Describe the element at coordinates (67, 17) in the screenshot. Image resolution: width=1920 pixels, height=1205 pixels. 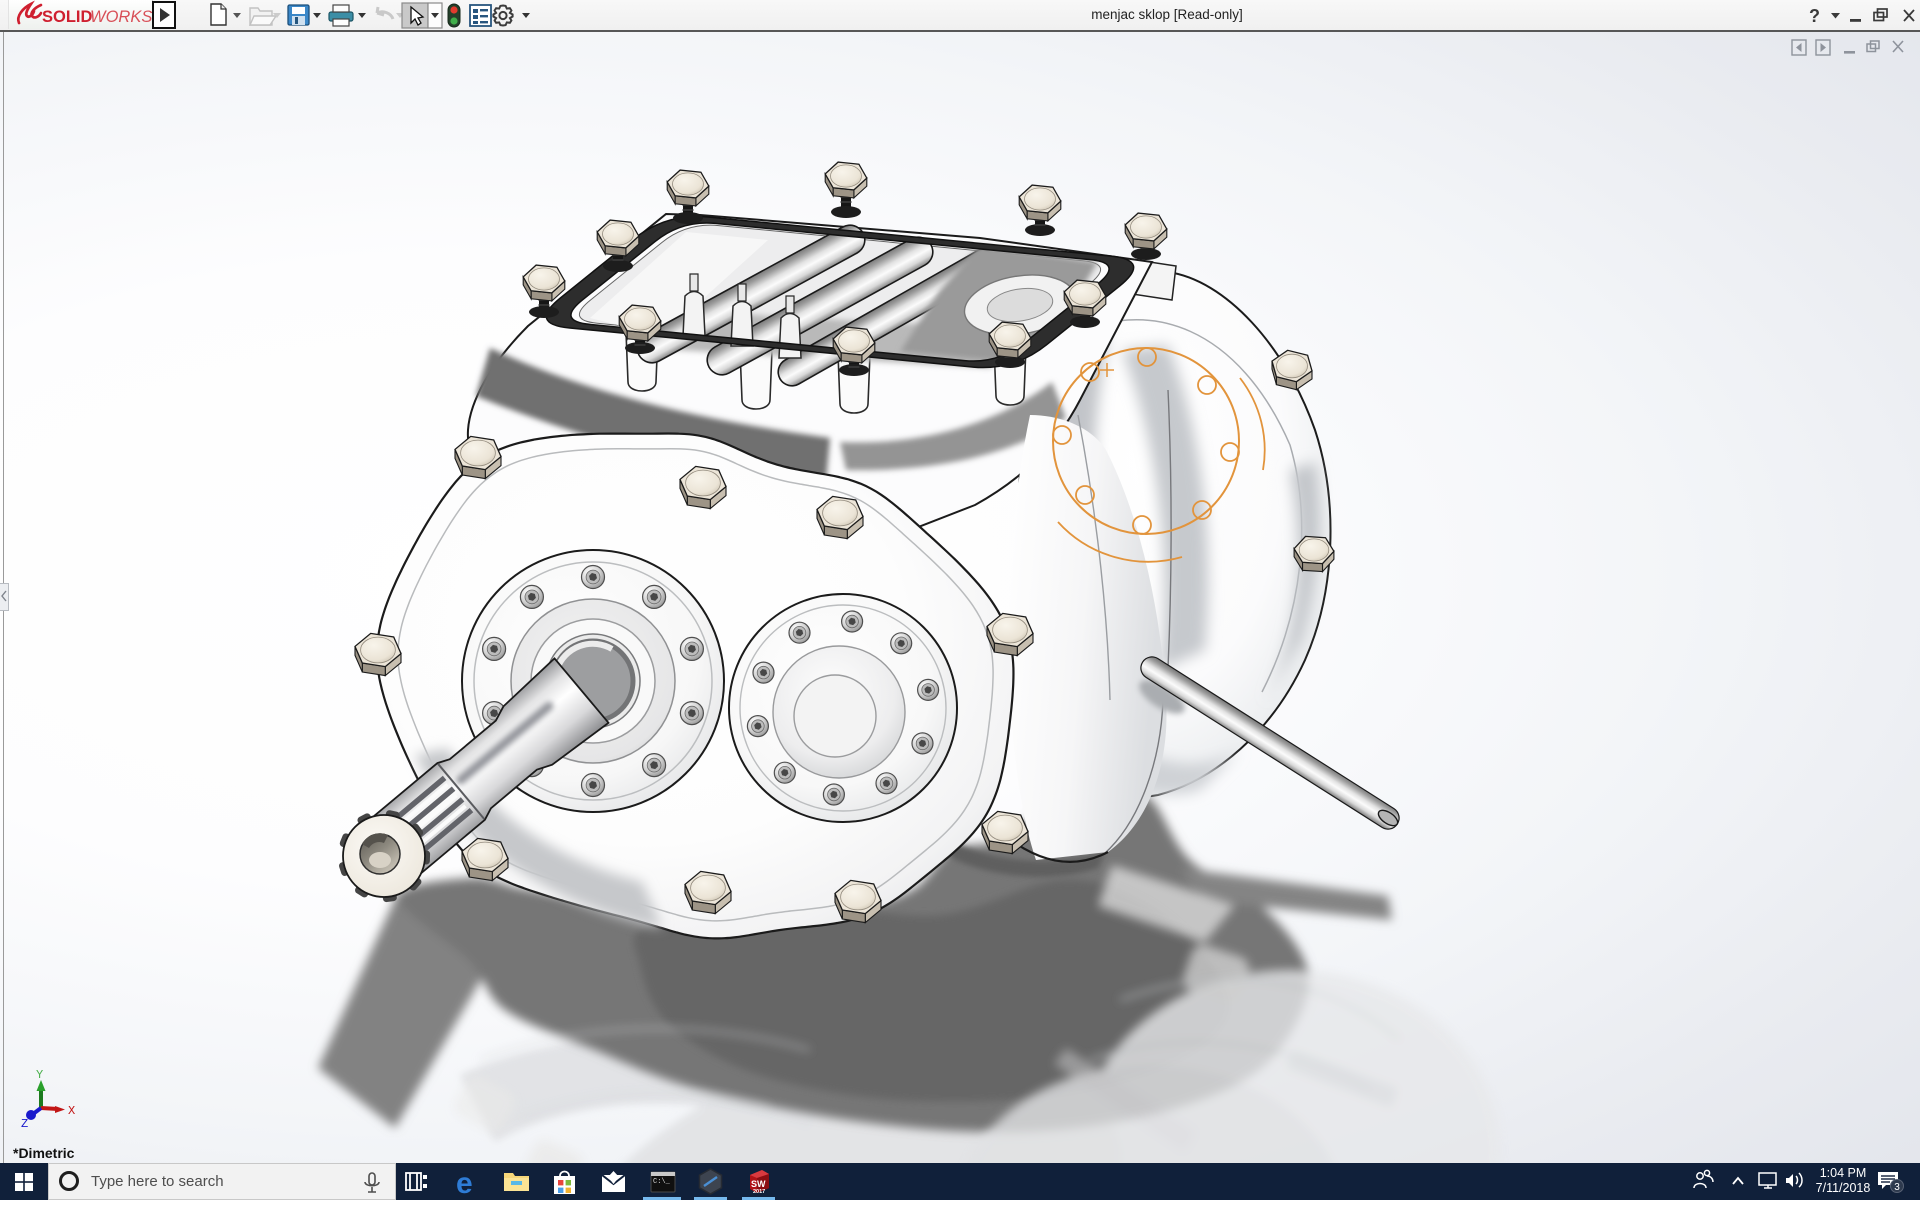
I see `svg-text: SOLID` at that location.